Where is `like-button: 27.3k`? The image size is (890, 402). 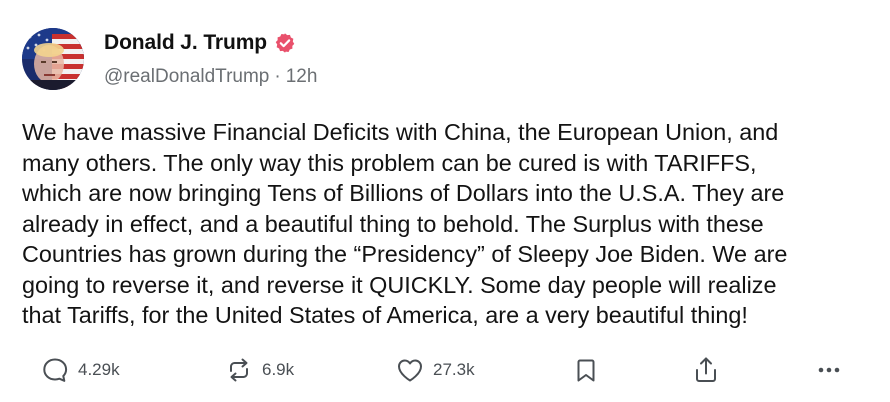 like-button: 27.3k is located at coordinates (435, 370).